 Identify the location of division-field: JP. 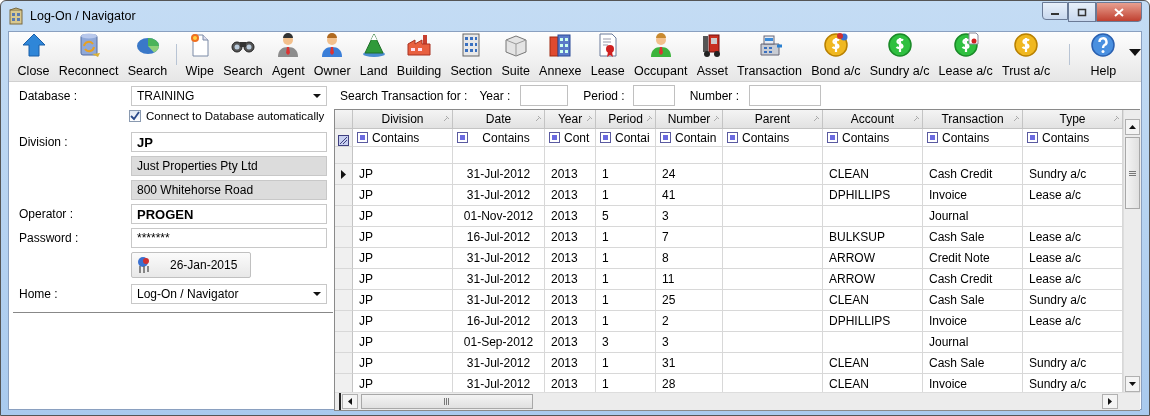
(229, 142).